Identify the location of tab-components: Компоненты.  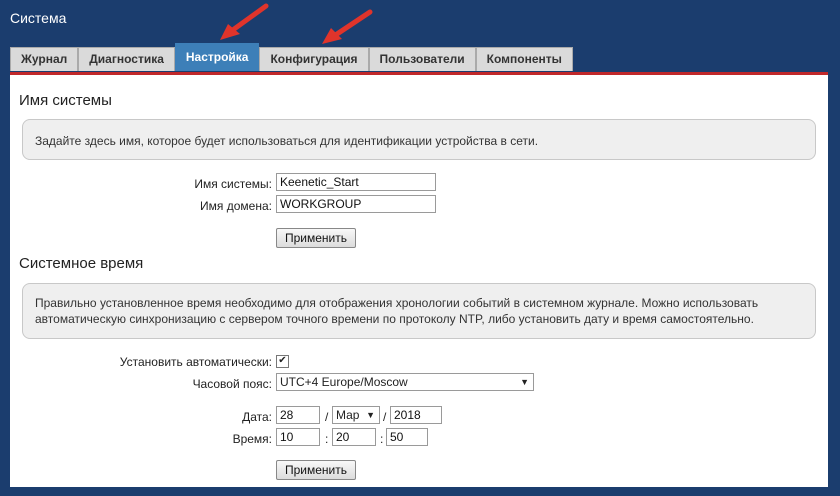
(524, 59).